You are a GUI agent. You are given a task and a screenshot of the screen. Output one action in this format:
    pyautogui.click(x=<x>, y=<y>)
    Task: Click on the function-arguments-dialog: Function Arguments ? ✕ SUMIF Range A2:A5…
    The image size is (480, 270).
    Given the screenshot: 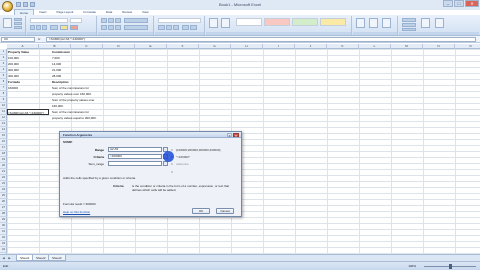 What is the action you would take?
    pyautogui.click(x=150, y=174)
    